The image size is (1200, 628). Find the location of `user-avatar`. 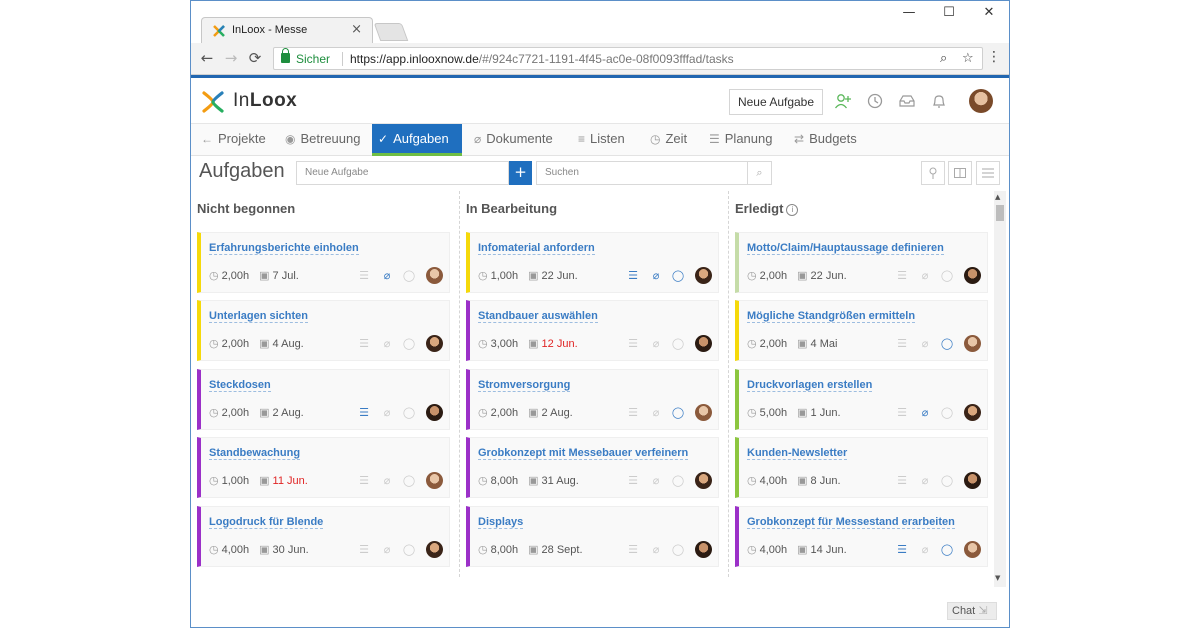

user-avatar is located at coordinates (981, 101).